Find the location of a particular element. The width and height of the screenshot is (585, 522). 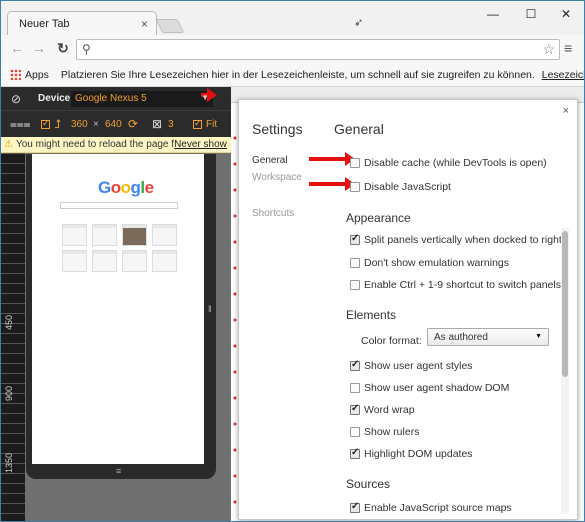

option-shadow-dom: Show user agent shadow DOM is located at coordinates (429, 388).